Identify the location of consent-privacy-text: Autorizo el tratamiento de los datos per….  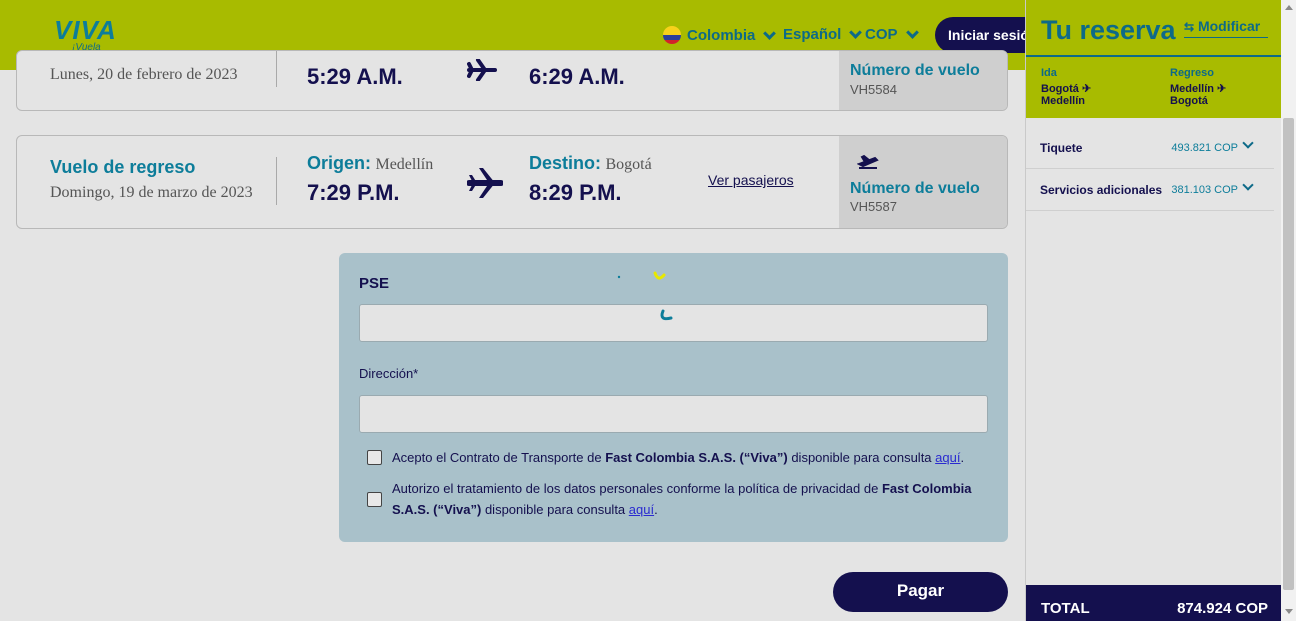
(682, 499).